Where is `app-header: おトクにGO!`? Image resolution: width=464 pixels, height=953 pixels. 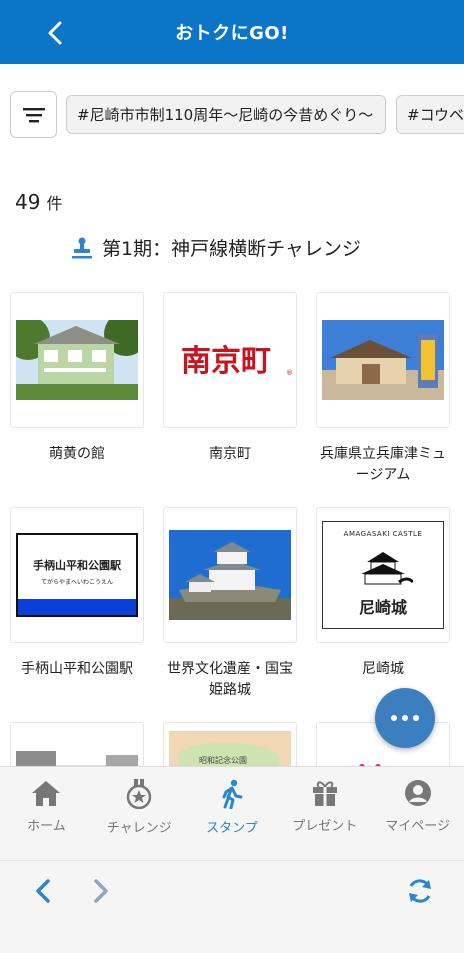 app-header: おトクにGO! is located at coordinates (232, 32).